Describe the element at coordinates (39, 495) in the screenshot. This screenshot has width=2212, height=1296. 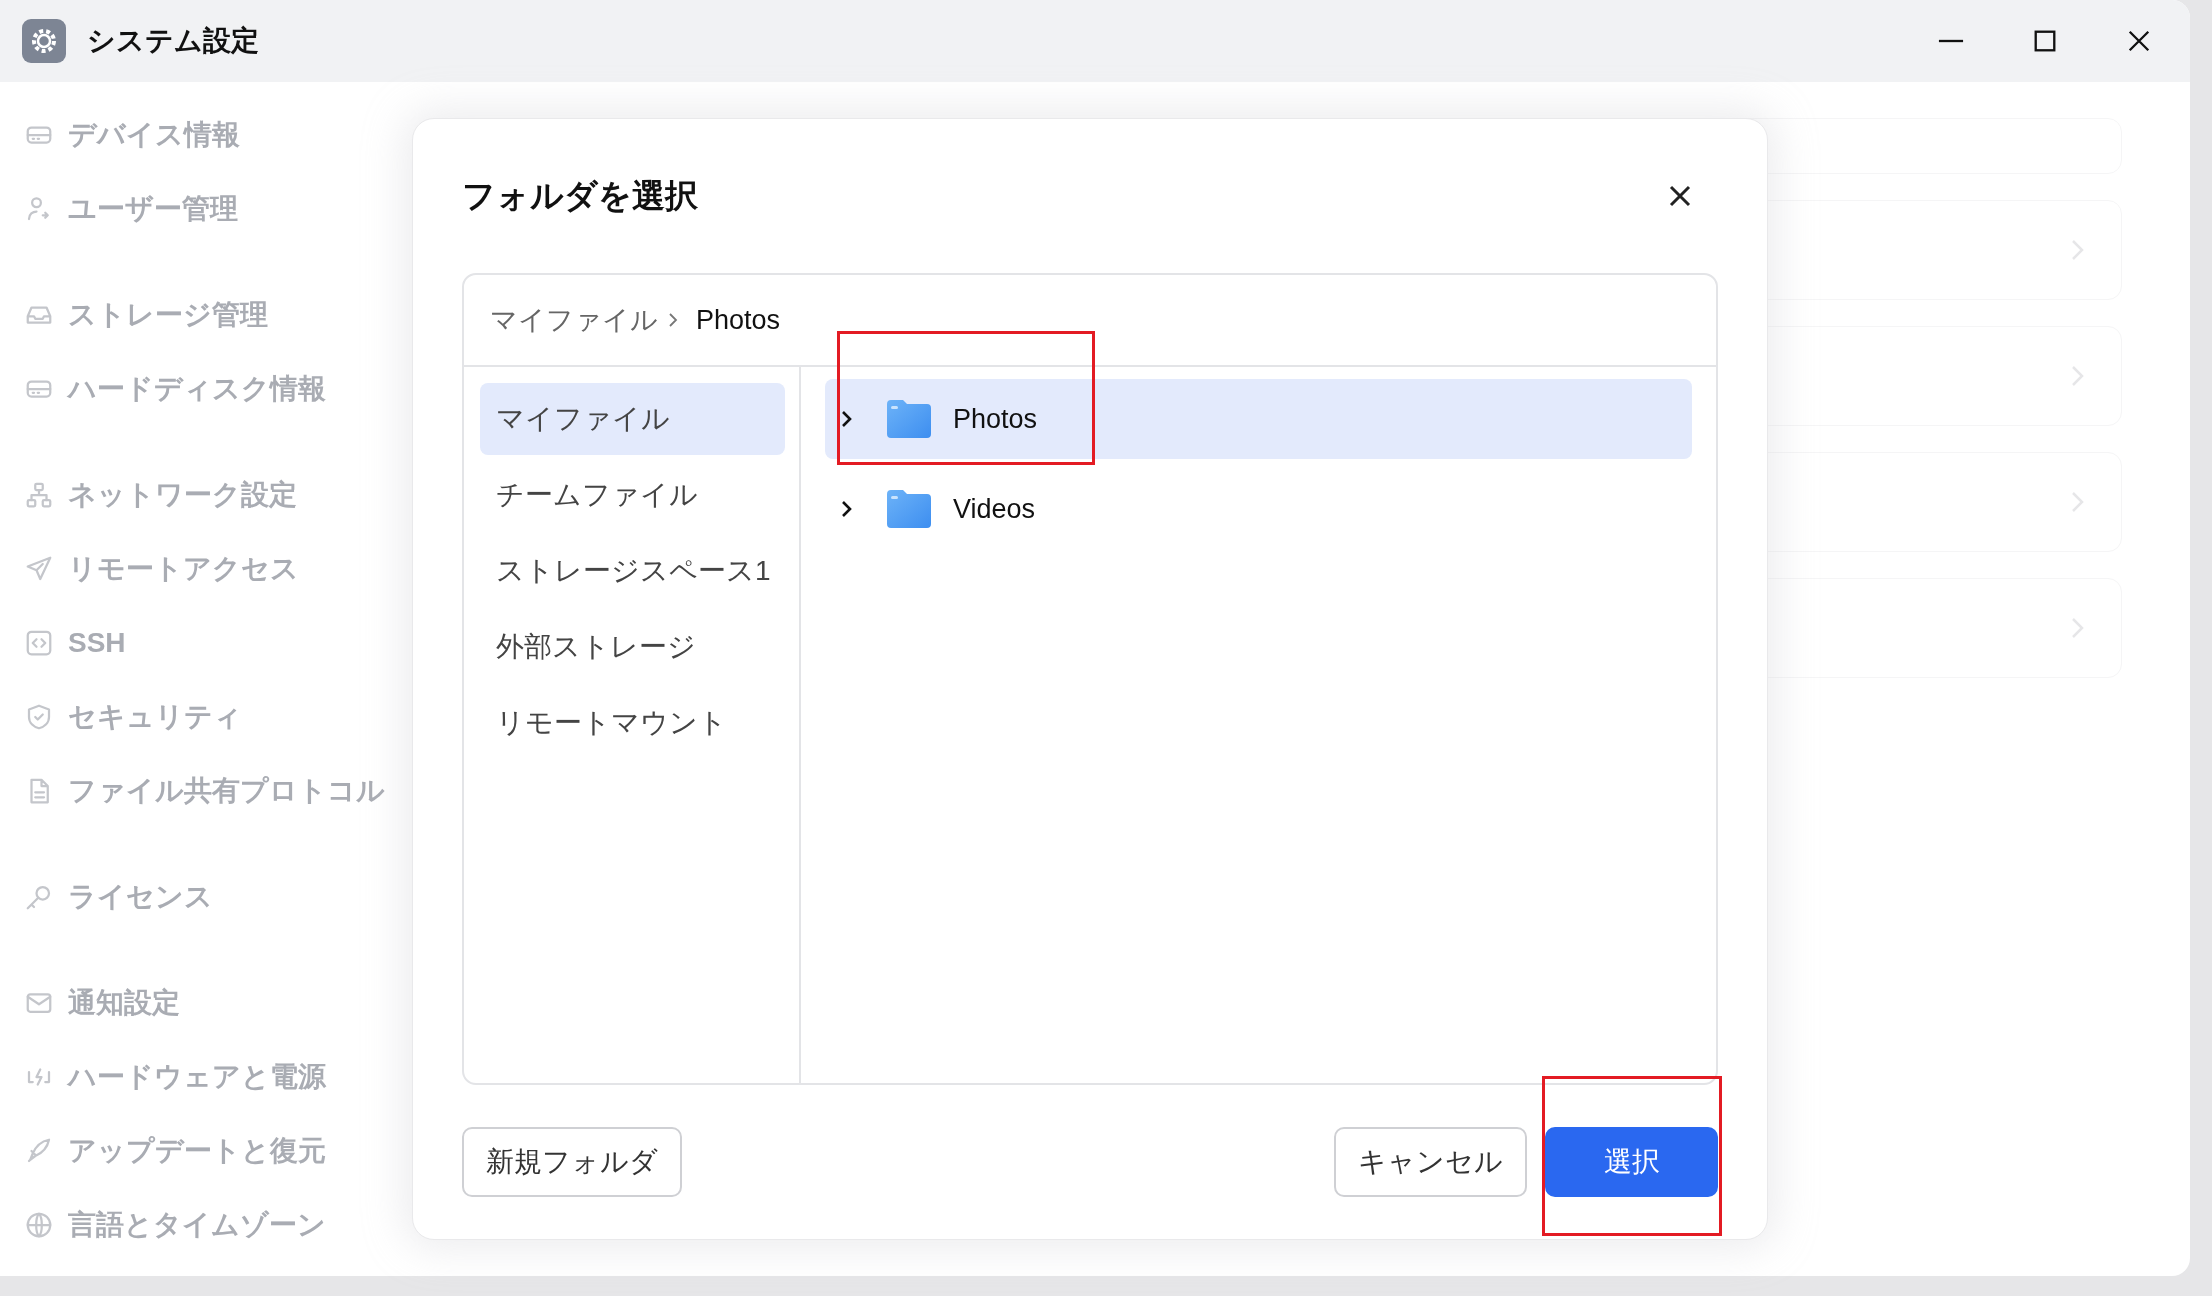
I see `network-icon` at that location.